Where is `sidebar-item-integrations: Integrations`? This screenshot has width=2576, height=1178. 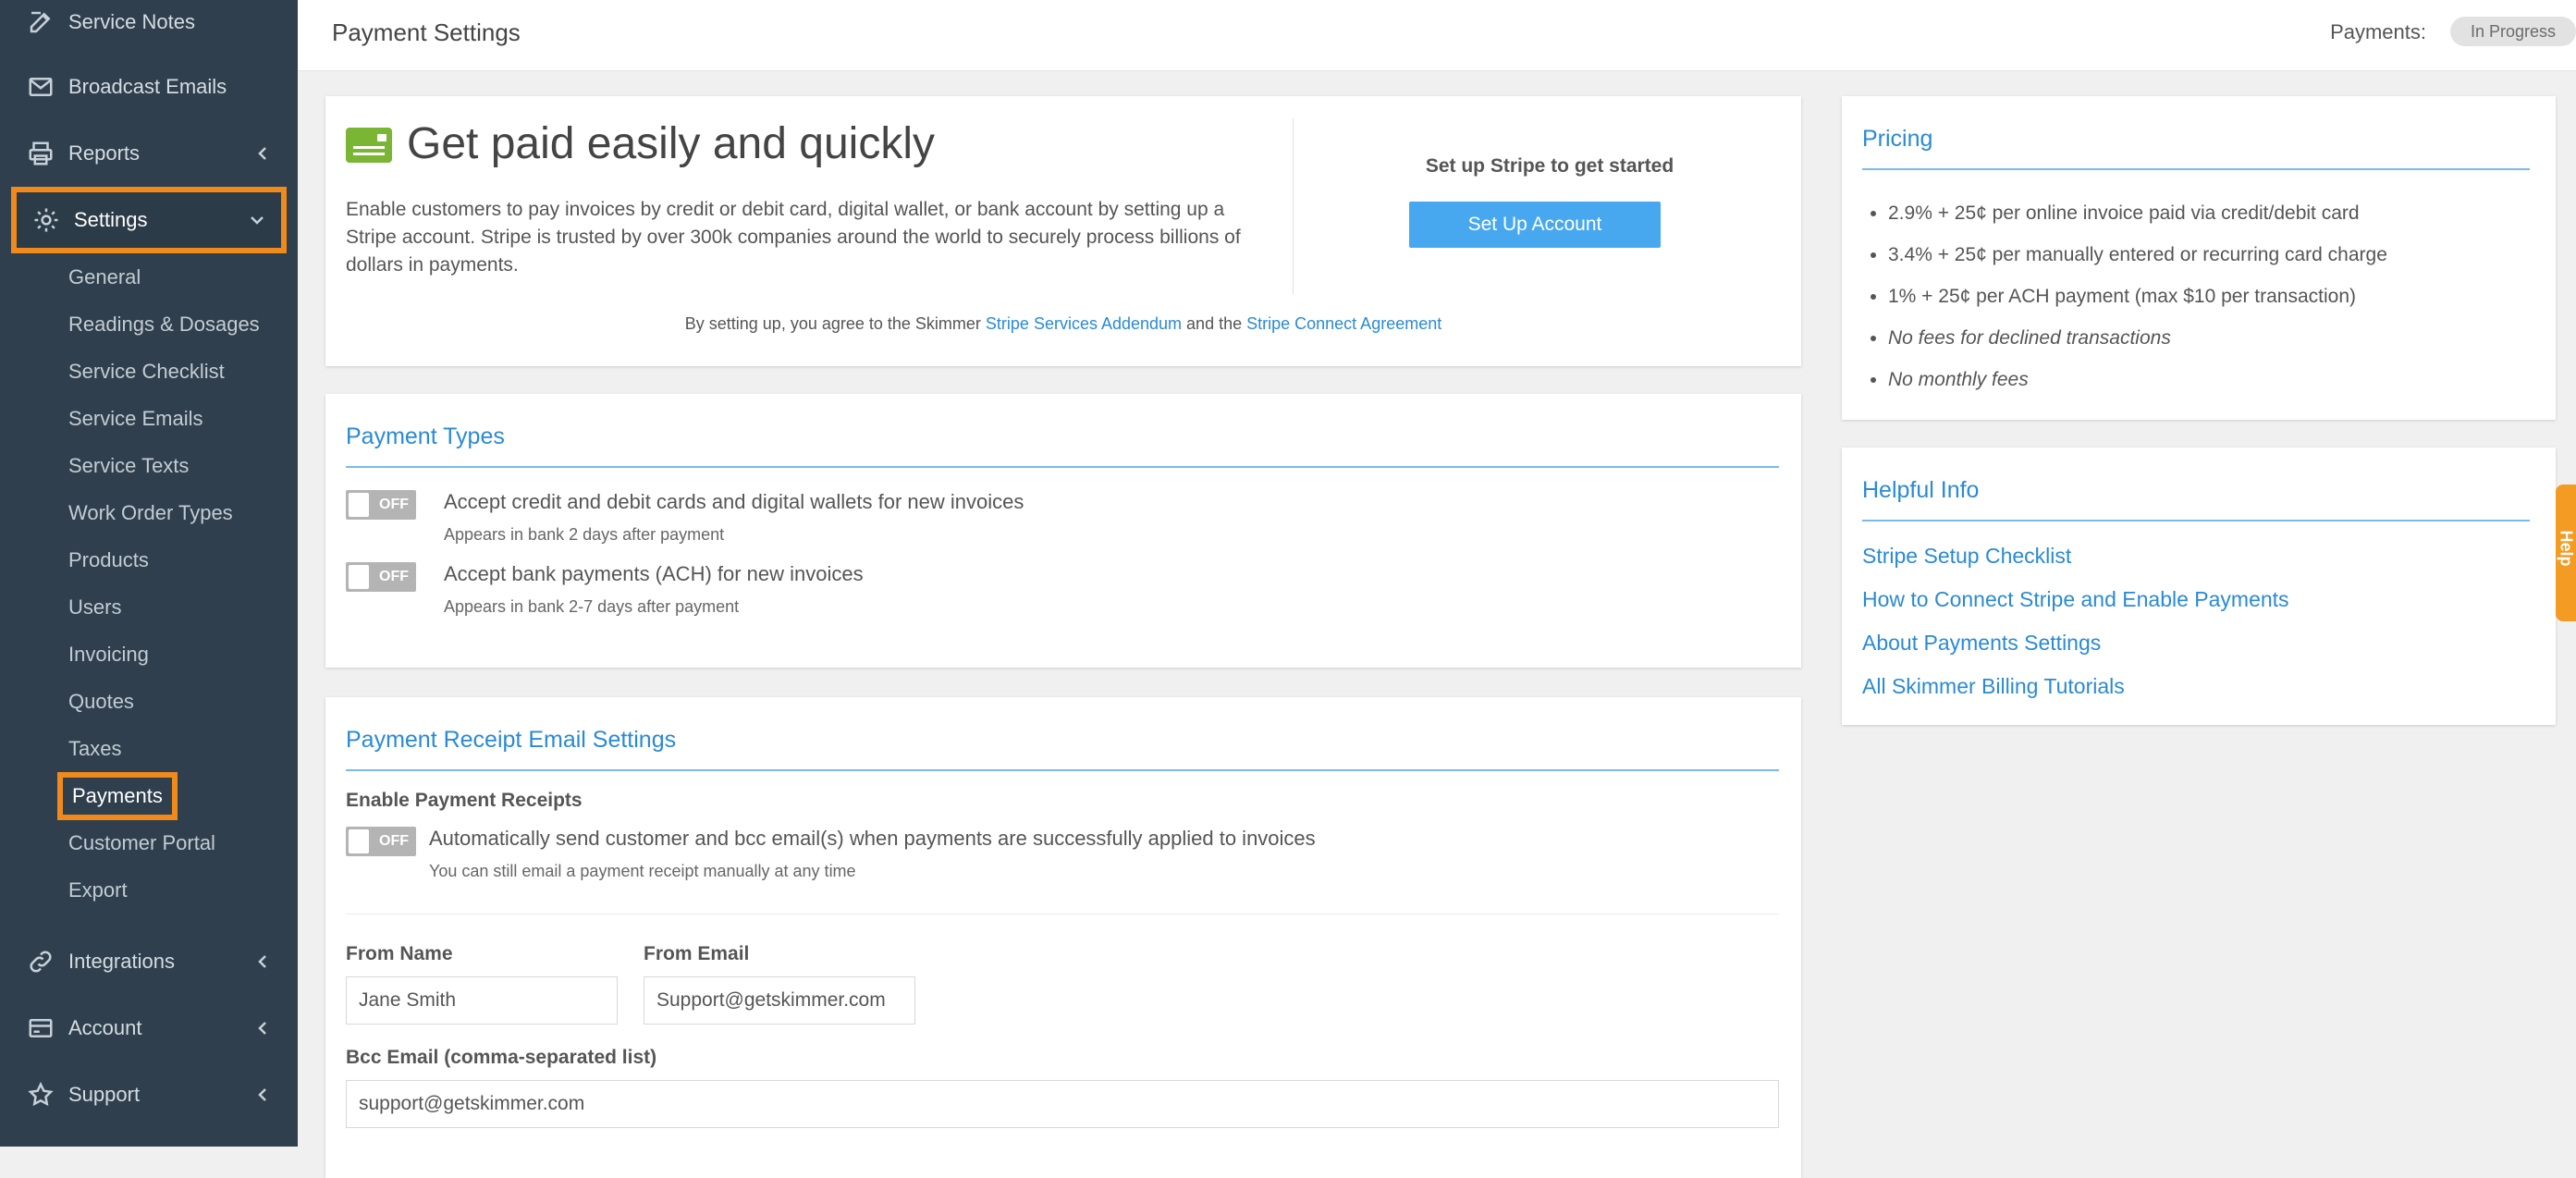 sidebar-item-integrations: Integrations is located at coordinates (149, 961).